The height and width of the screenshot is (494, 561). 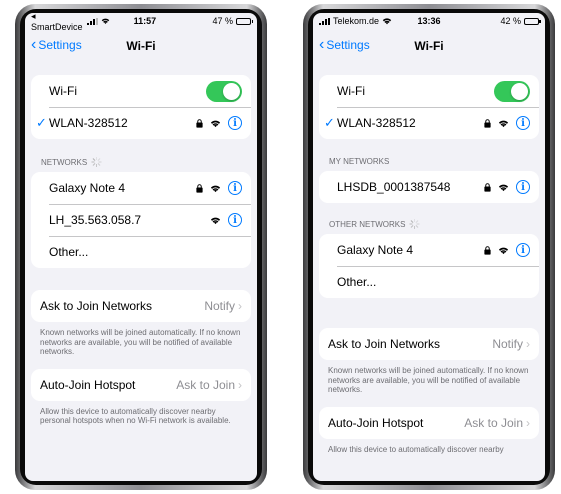 I want to click on battery-percent: 42 %, so click(x=510, y=21).